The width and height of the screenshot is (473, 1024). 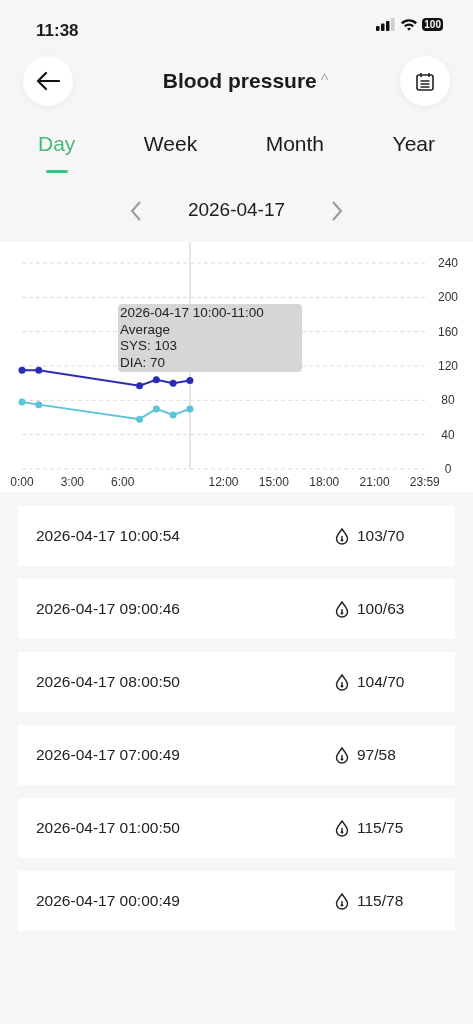 What do you see at coordinates (381, 828) in the screenshot?
I see `record-value: 115/75` at bounding box center [381, 828].